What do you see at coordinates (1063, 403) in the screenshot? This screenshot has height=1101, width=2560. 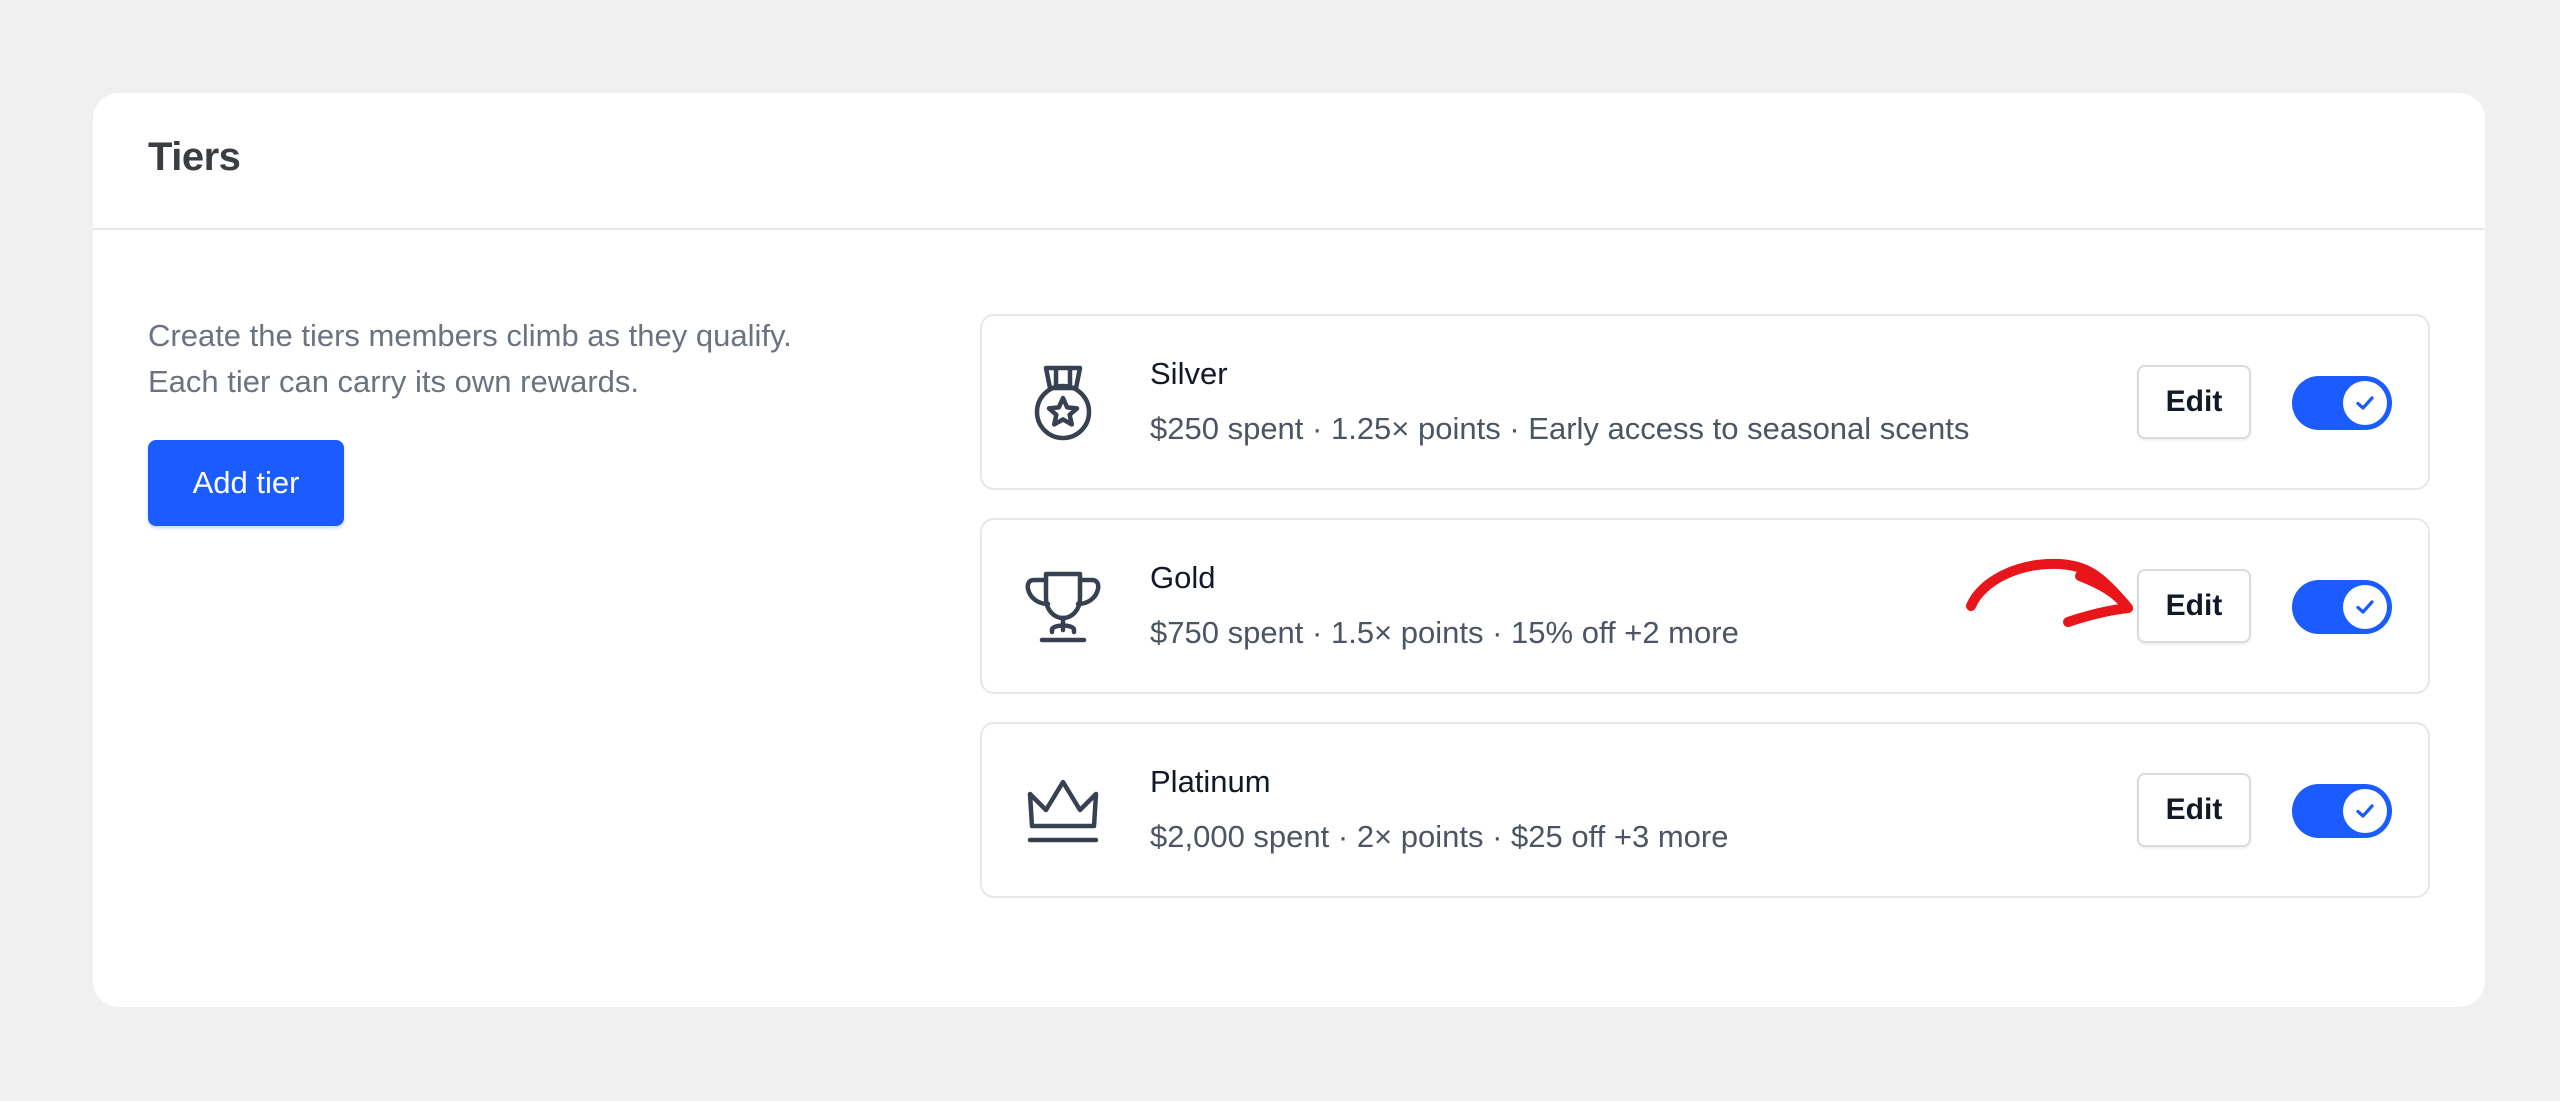 I see `medal-icon` at bounding box center [1063, 403].